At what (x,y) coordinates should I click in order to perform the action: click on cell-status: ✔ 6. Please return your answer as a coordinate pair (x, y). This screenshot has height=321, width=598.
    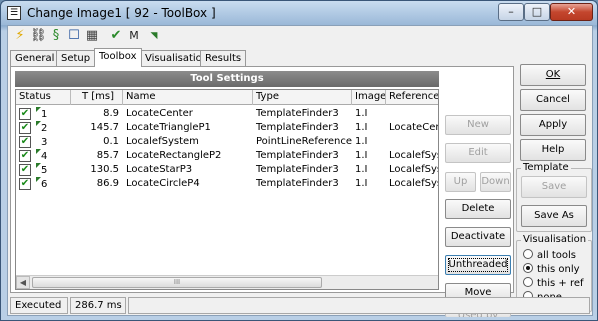
    Looking at the image, I should click on (43, 184).